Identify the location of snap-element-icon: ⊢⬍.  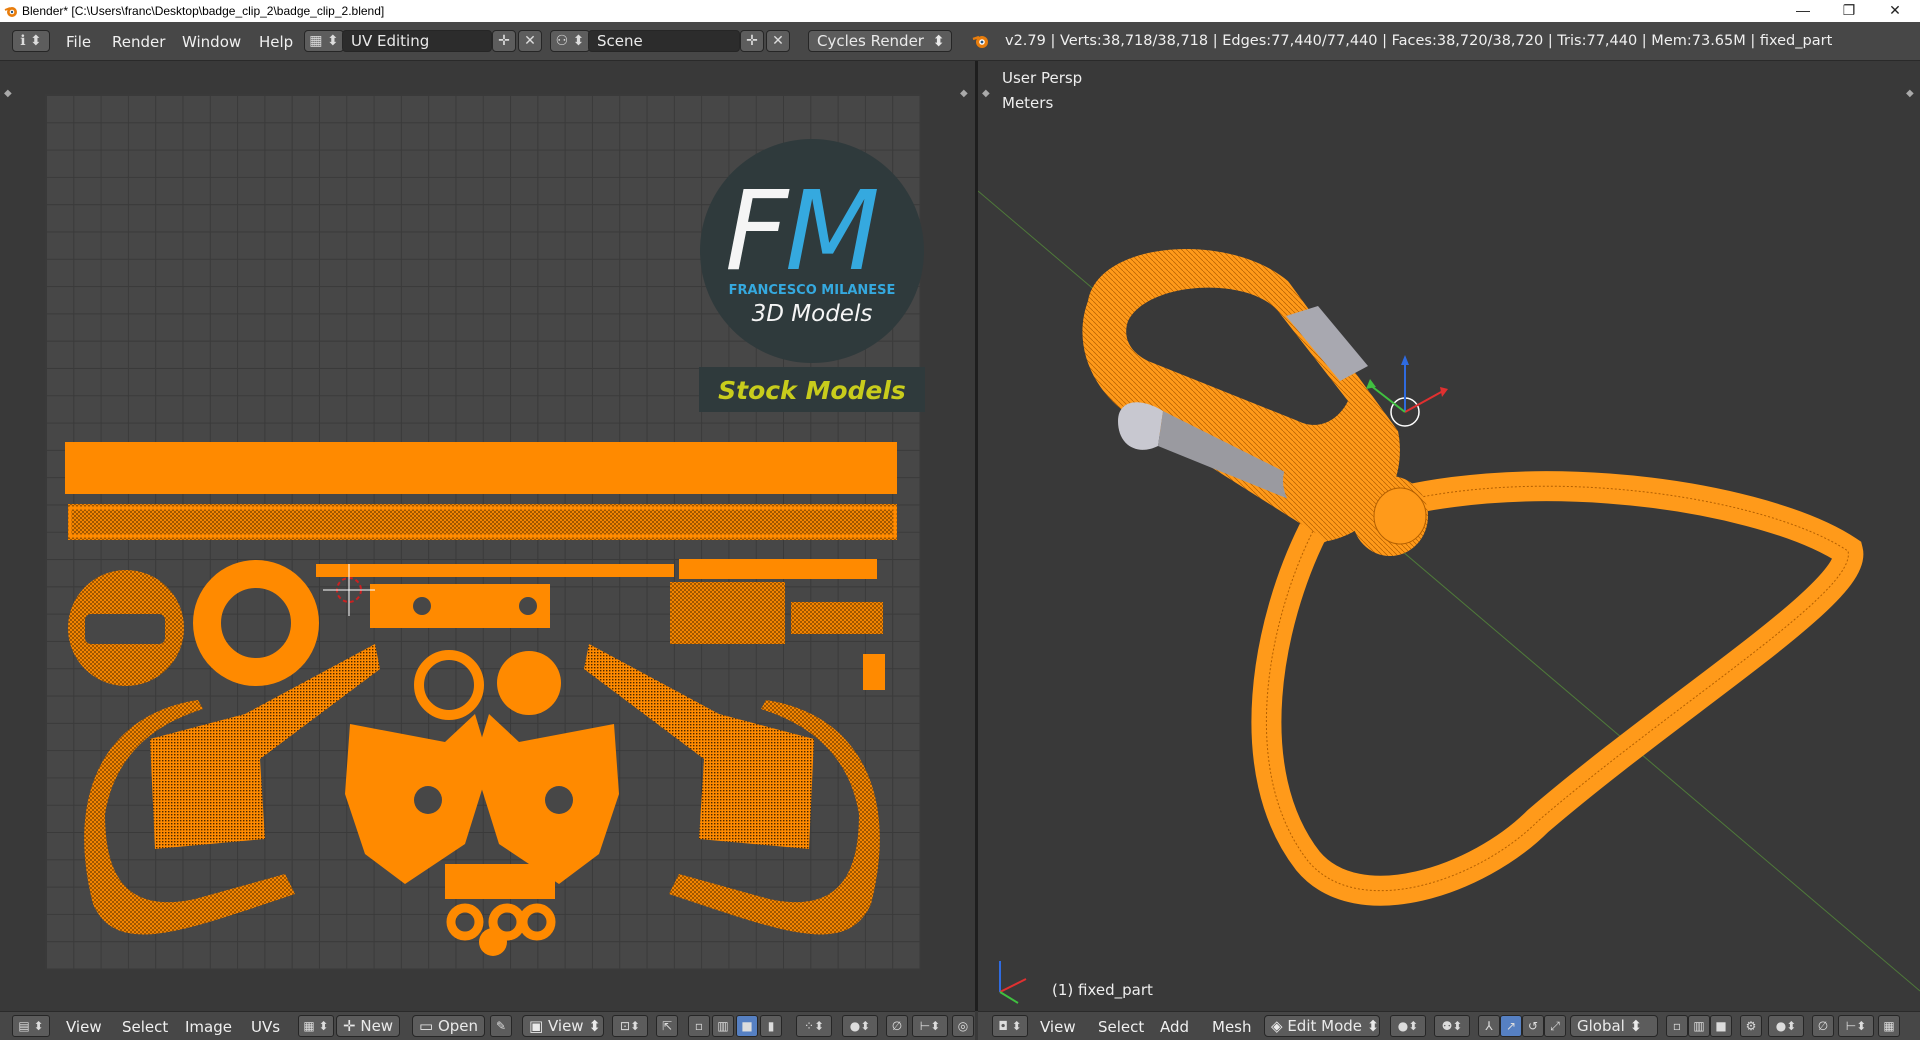
(1856, 1026).